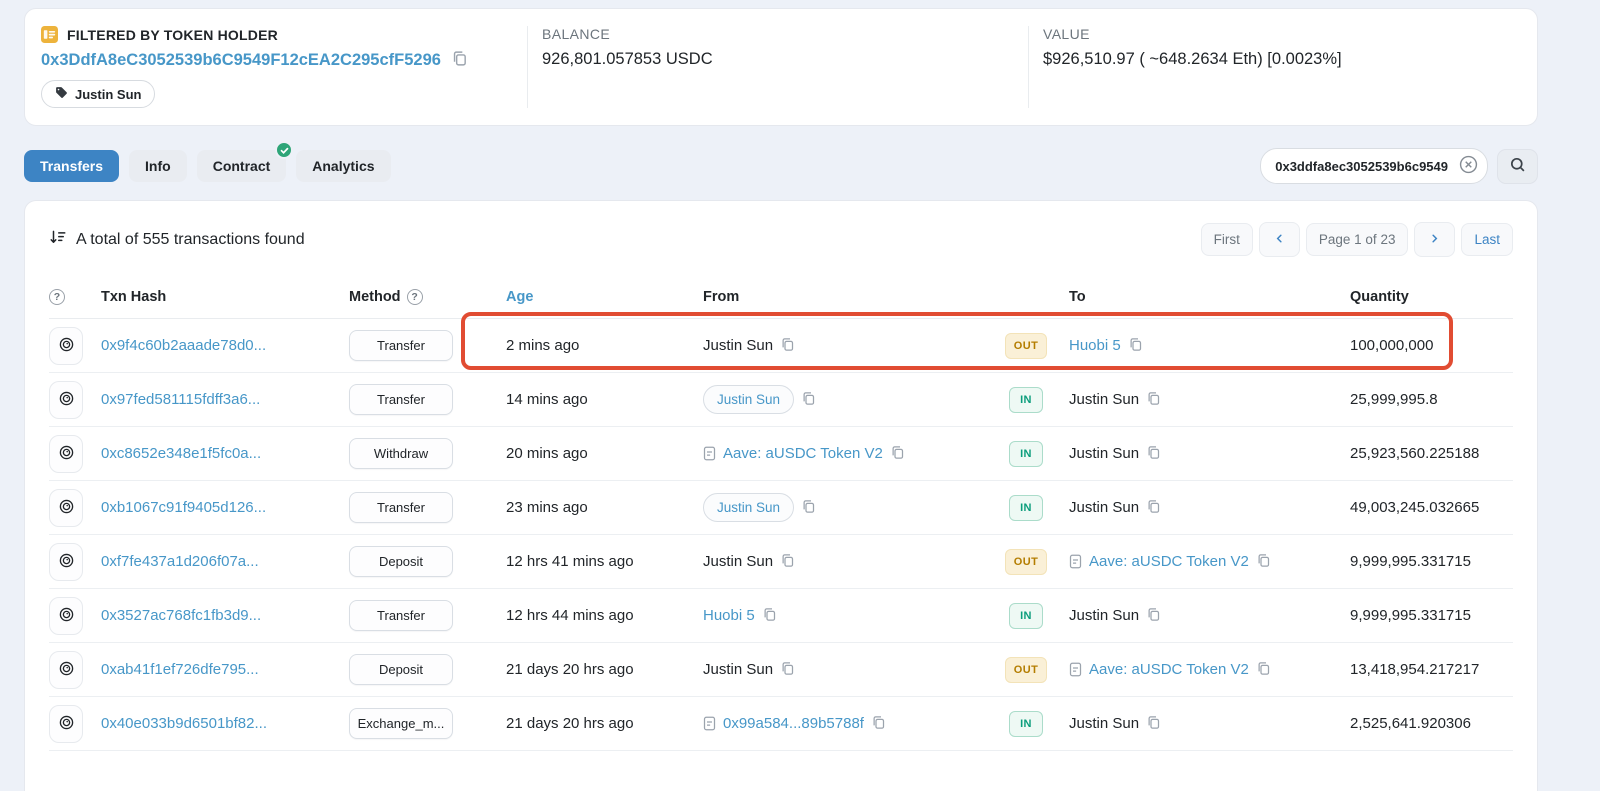 The width and height of the screenshot is (1600, 791). I want to click on tab-contract: Contract, so click(245, 161).